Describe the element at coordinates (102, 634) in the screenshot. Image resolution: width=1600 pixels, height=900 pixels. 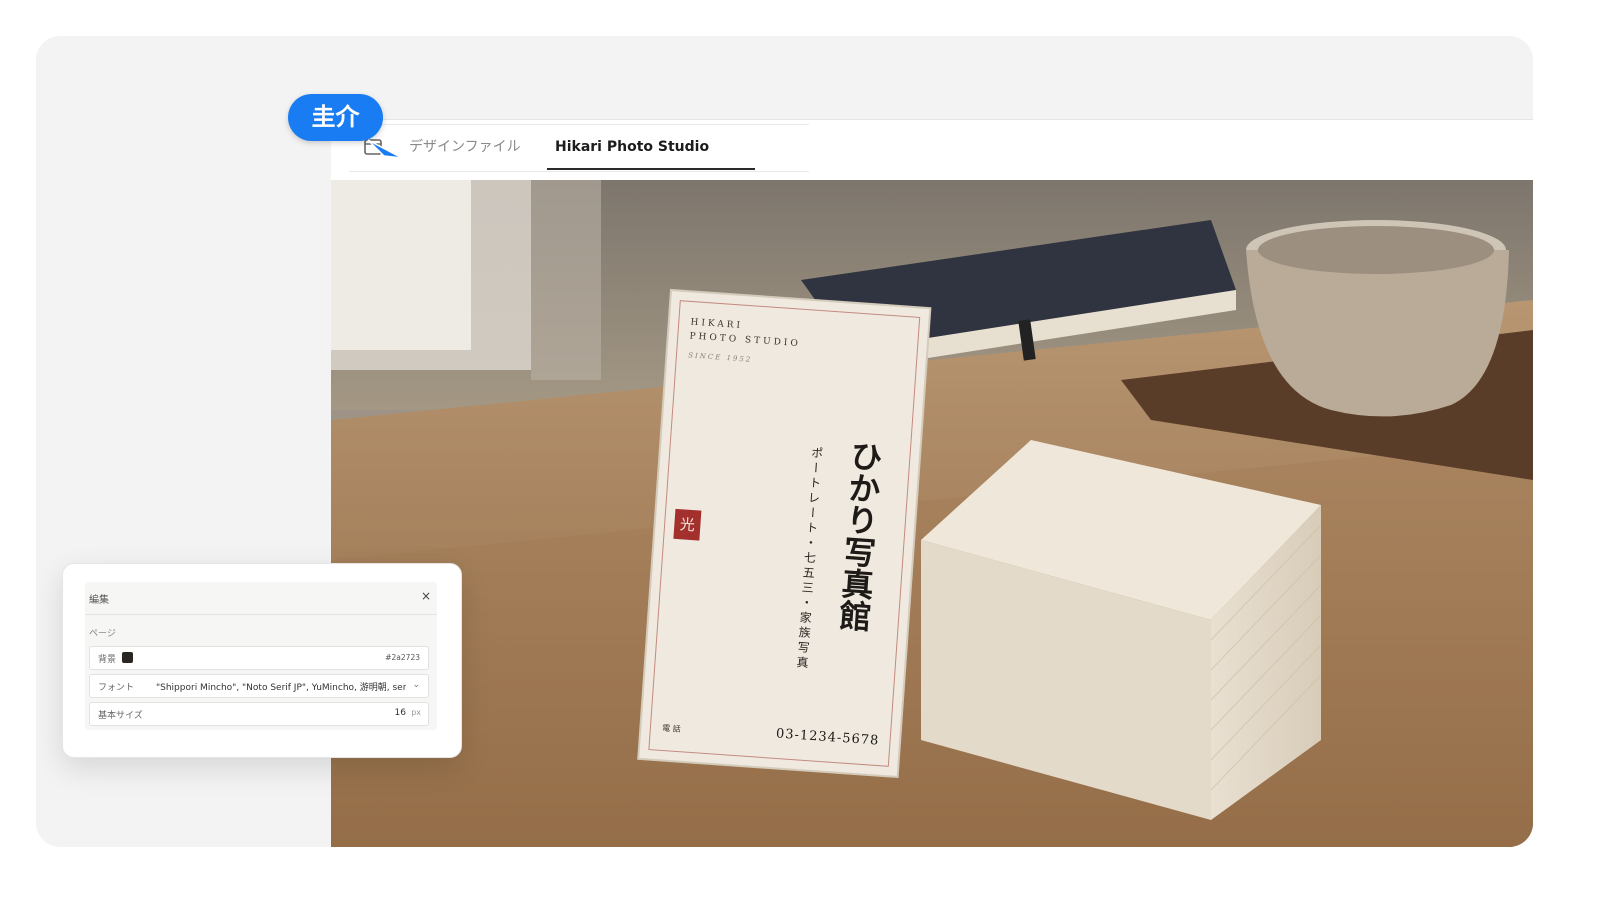
I see `section-page-label: ページ` at that location.